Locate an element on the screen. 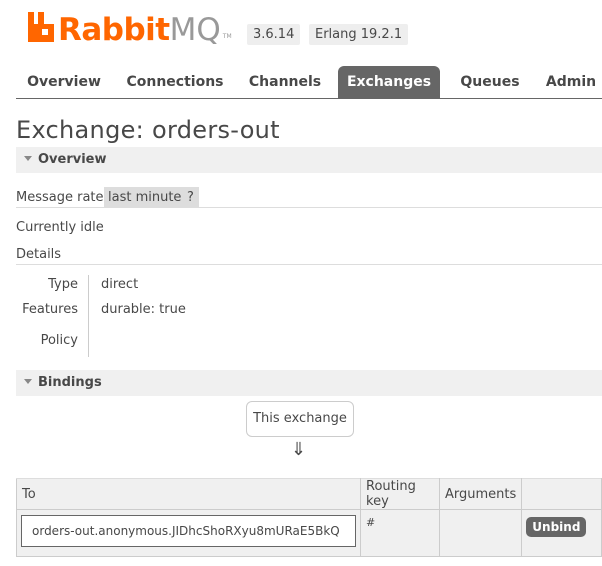 This screenshot has width=602, height=566. routing-key-value: # is located at coordinates (371, 522).